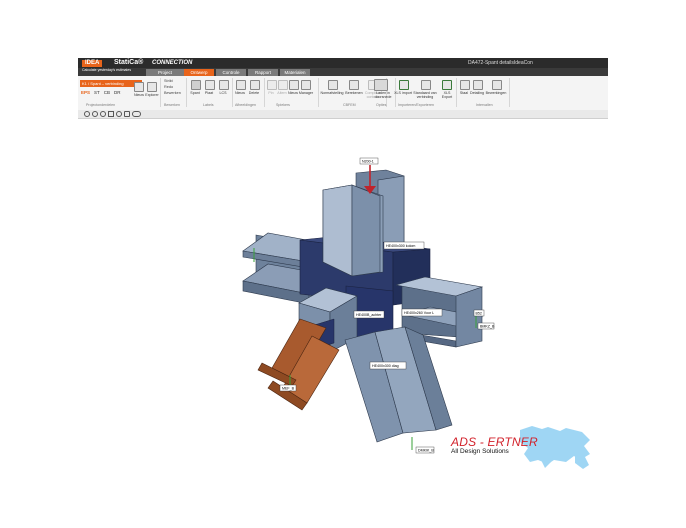 This screenshot has height=528, width=686. What do you see at coordinates (210, 85) in the screenshot?
I see `plaat-icon` at bounding box center [210, 85].